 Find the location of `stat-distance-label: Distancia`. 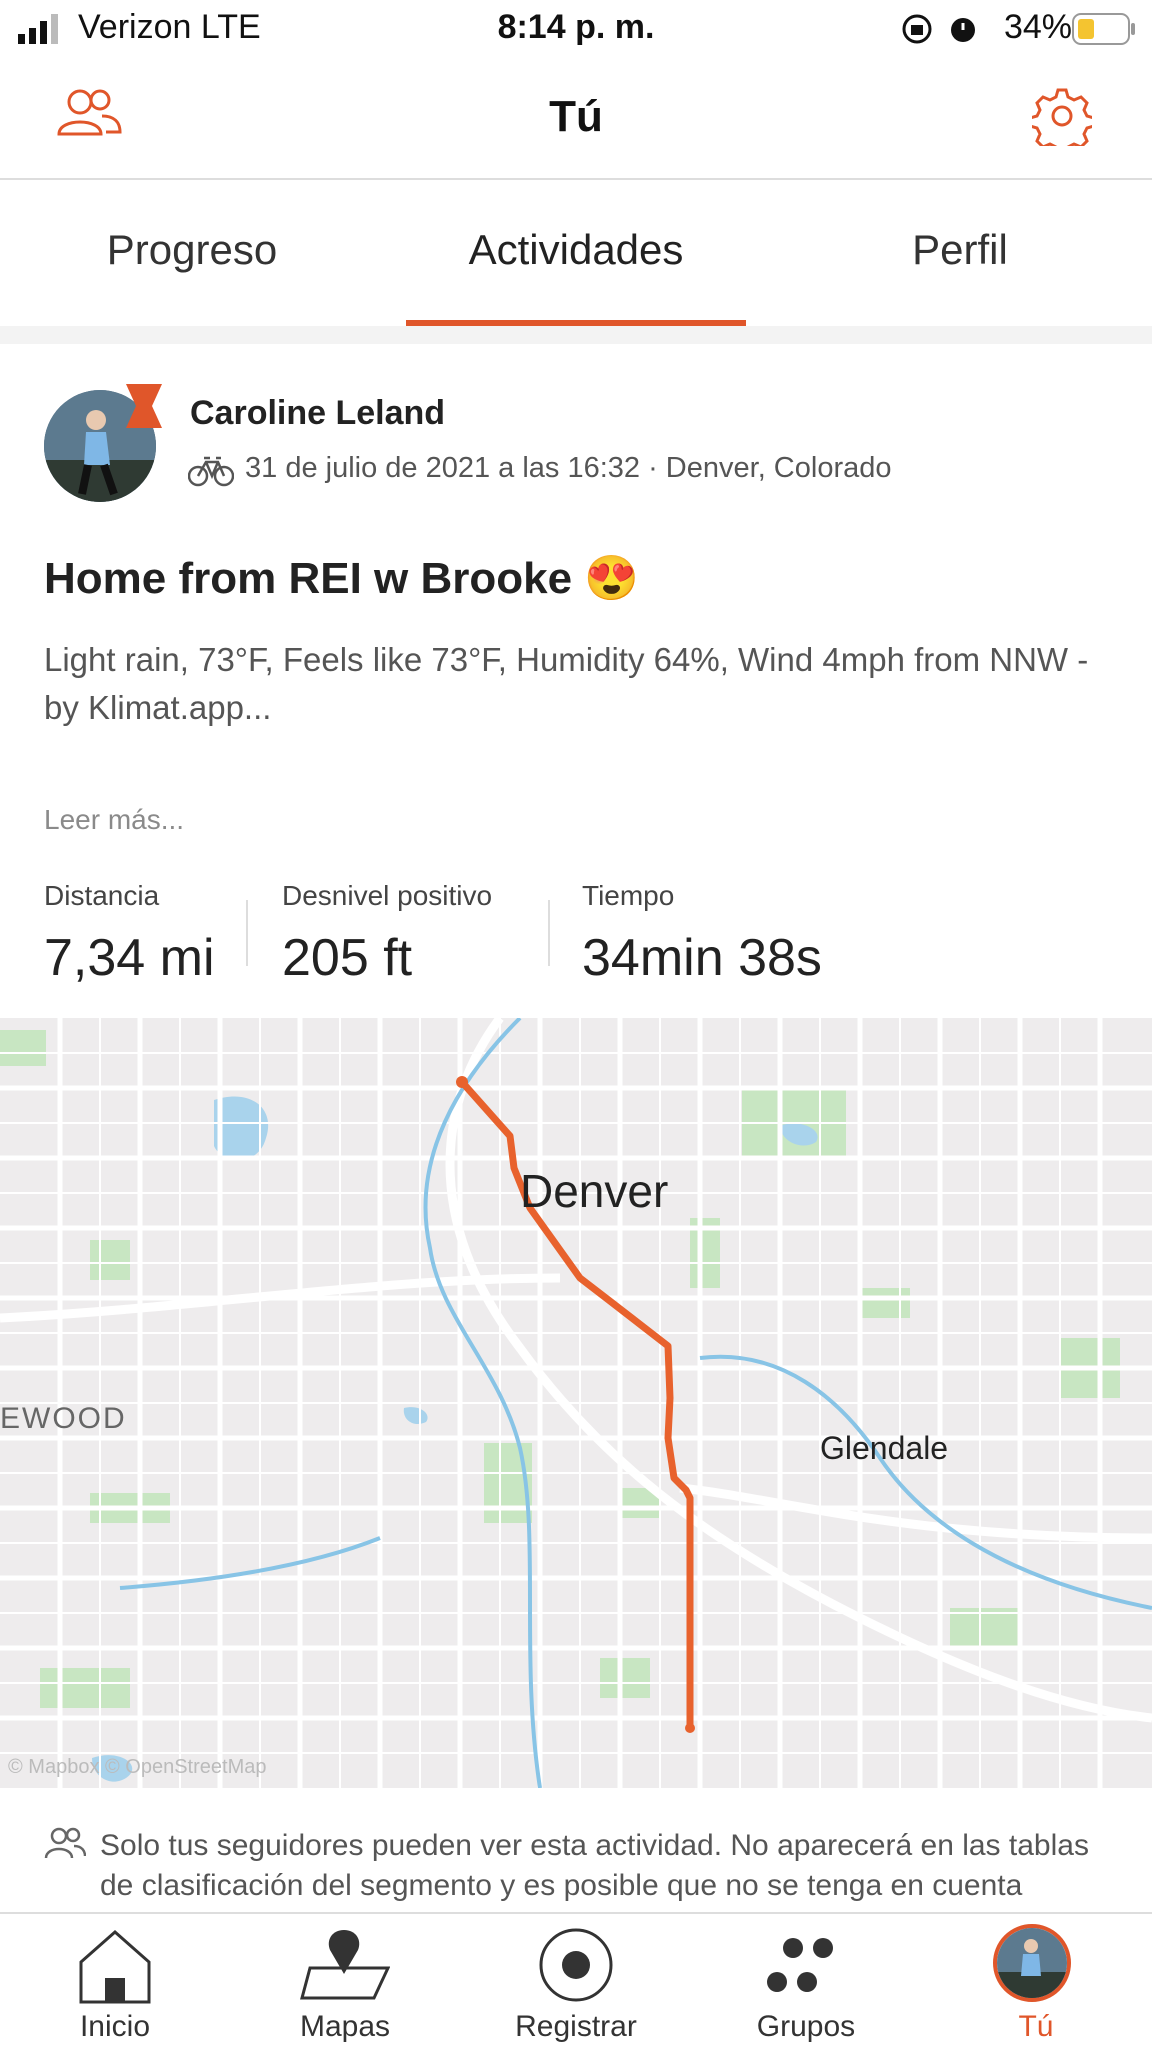

stat-distance-label: Distancia is located at coordinates (102, 895).